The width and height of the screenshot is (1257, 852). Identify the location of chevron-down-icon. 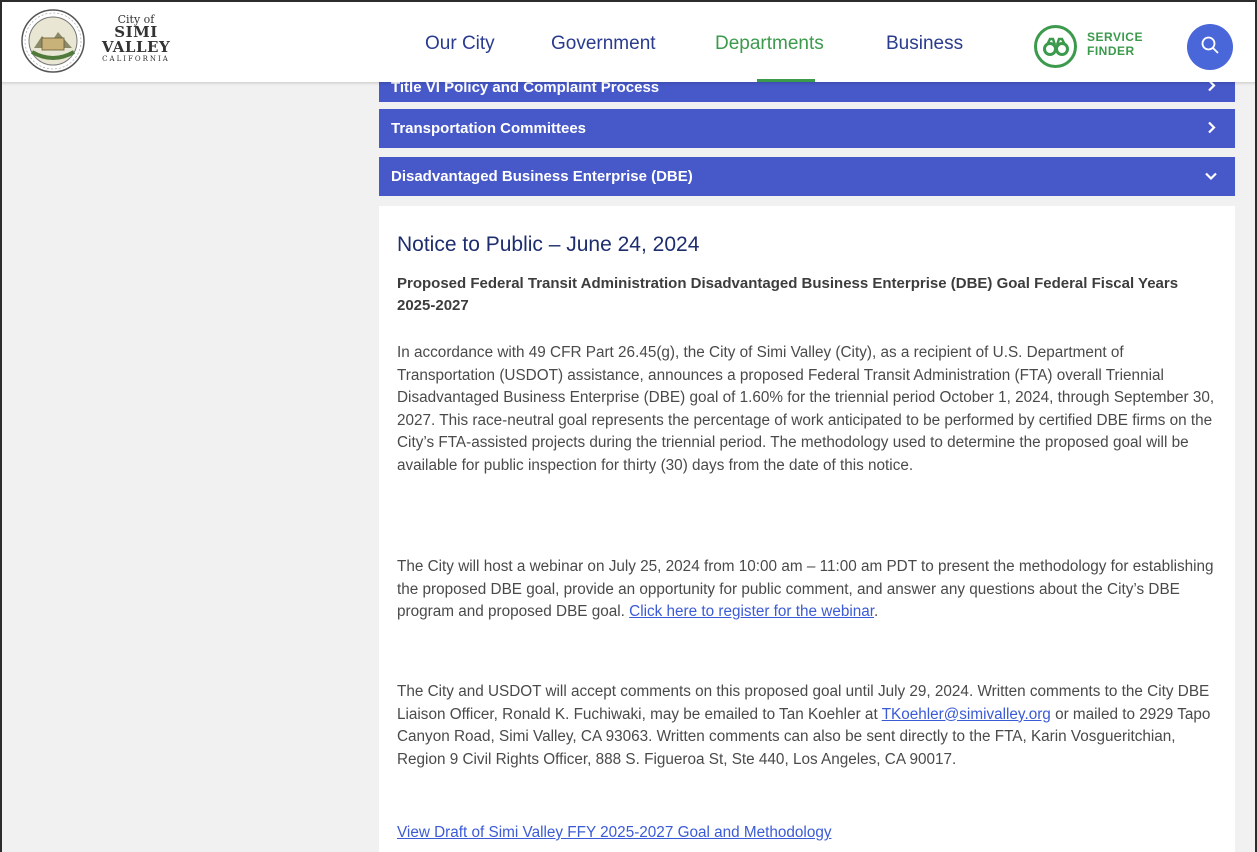
(1211, 176).